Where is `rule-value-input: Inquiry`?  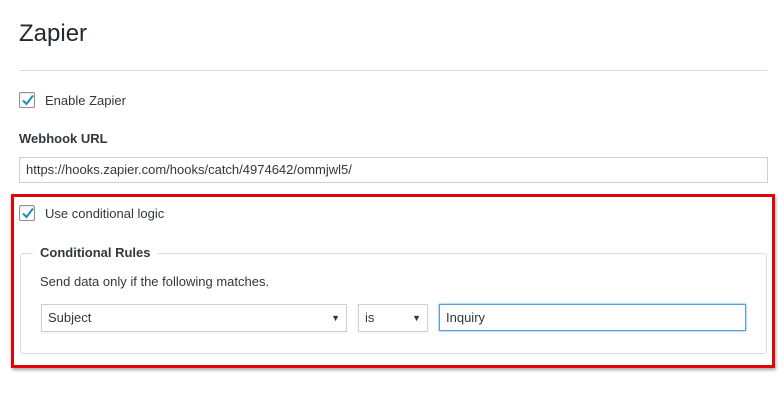 rule-value-input: Inquiry is located at coordinates (592, 317).